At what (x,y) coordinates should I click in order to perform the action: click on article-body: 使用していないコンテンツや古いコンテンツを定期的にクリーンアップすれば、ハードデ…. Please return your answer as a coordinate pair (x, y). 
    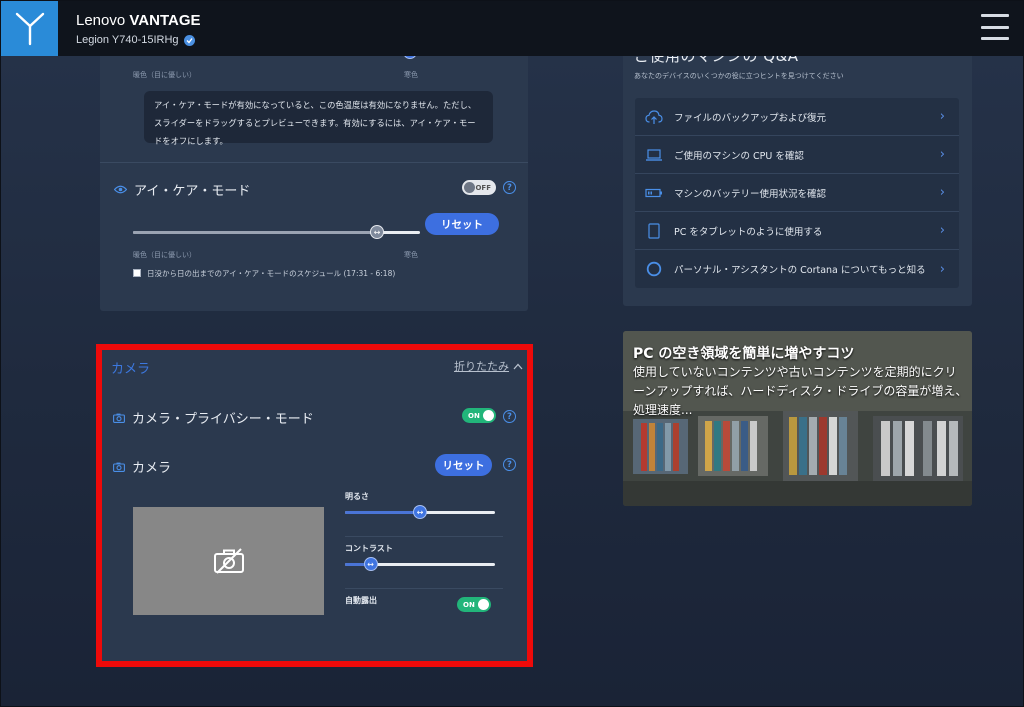
    Looking at the image, I should click on (800, 391).